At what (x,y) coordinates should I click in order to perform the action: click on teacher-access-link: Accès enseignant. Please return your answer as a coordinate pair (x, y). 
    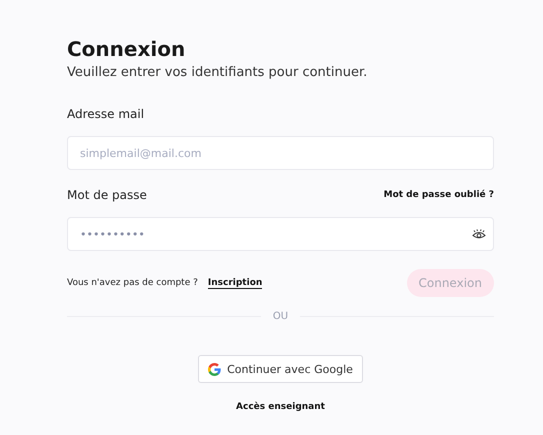
    Looking at the image, I should click on (280, 407).